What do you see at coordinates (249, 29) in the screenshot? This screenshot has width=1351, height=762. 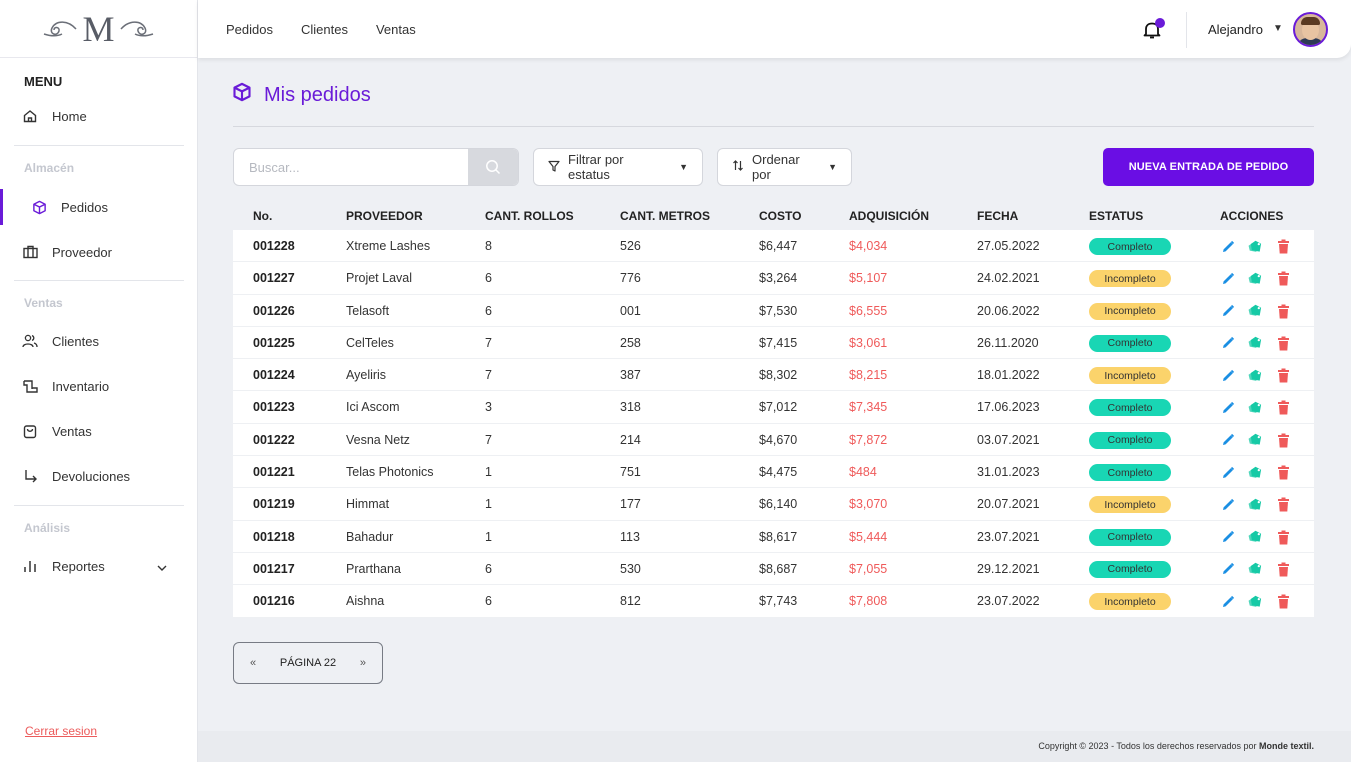 I see `top-nav-pedidos: Pedidos` at bounding box center [249, 29].